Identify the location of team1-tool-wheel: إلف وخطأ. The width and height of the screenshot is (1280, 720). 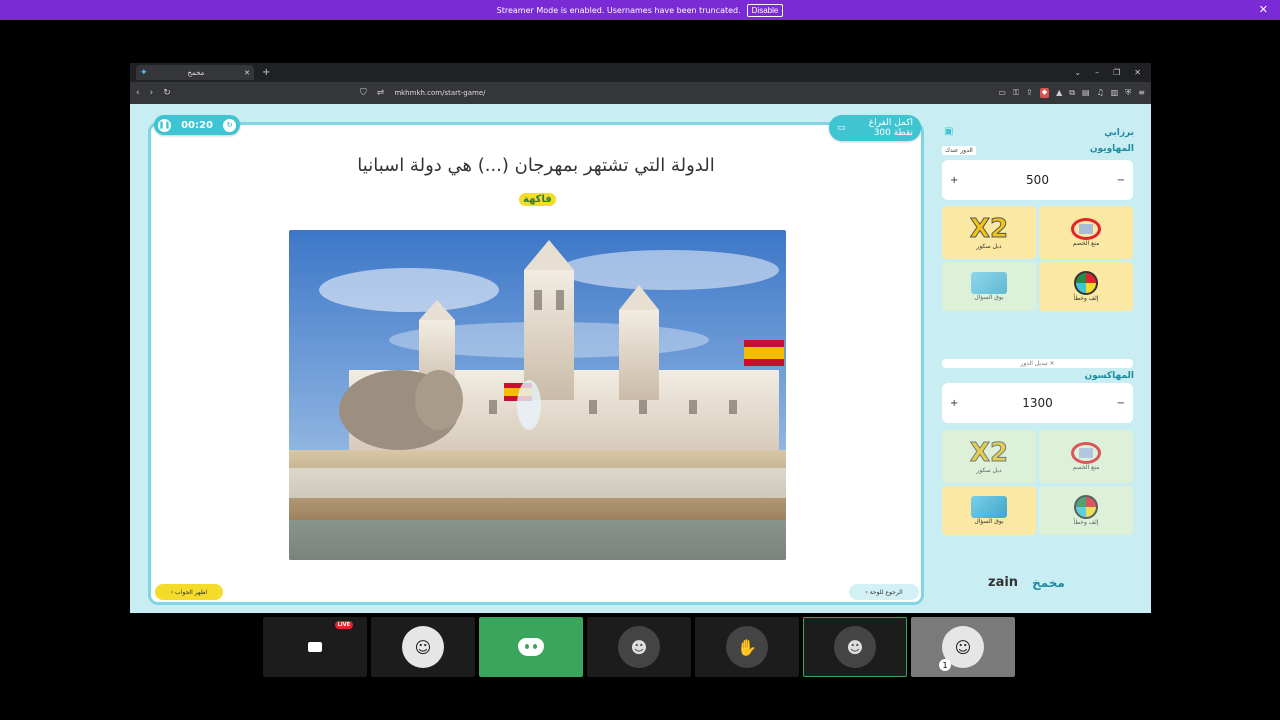
(1086, 286).